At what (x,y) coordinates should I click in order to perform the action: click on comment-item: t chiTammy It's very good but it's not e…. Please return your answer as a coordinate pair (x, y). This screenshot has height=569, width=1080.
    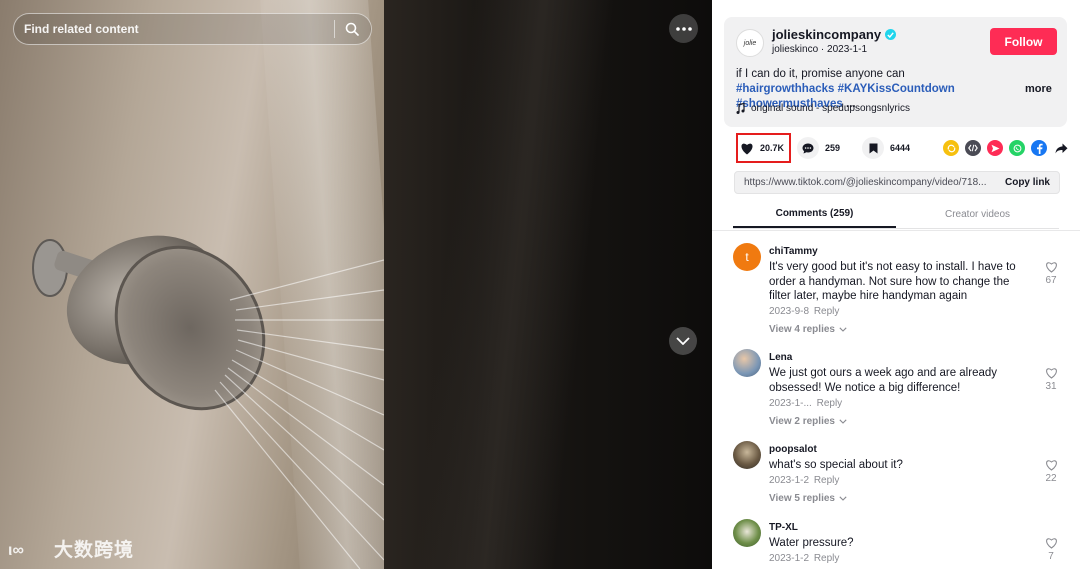
    Looking at the image, I should click on (900, 293).